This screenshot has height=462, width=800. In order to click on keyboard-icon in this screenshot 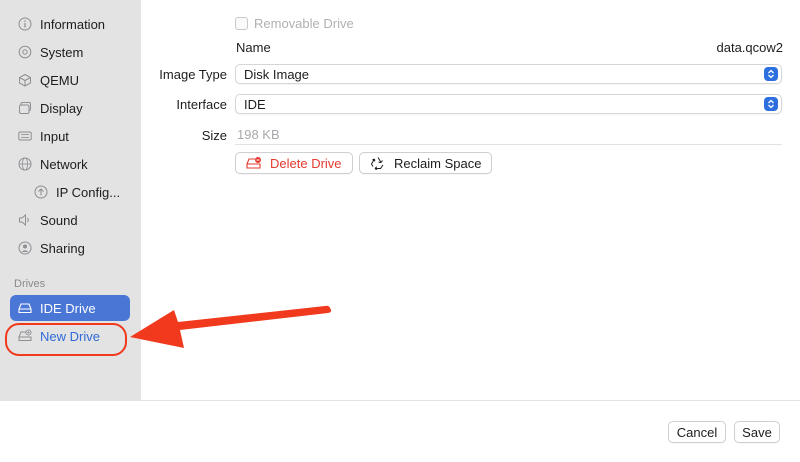, I will do `click(25, 136)`.